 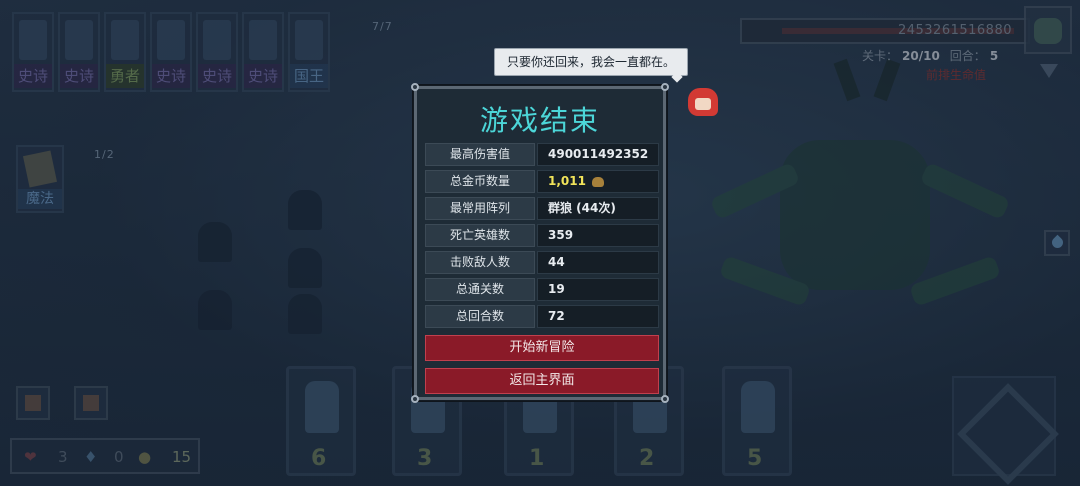 I want to click on stat-row: 击败敌人数 44, so click(x=542, y=262).